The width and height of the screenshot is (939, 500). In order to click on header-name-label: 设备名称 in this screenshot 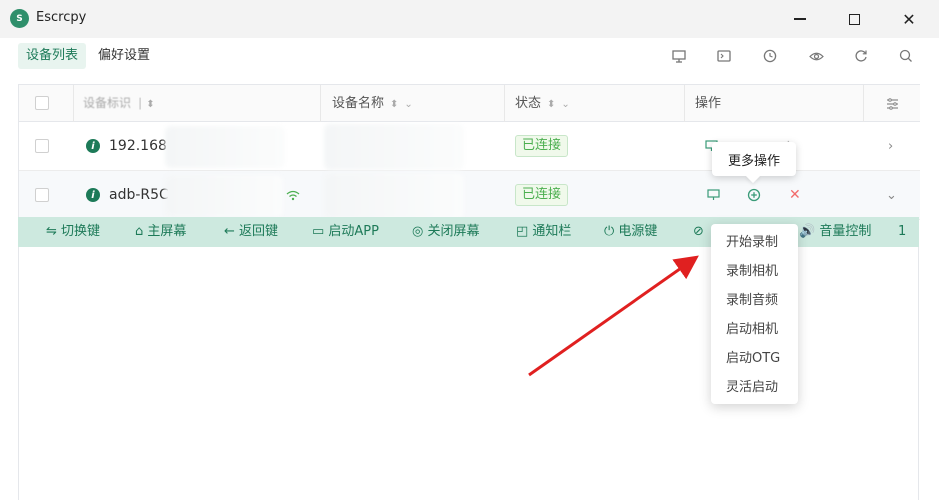, I will do `click(358, 103)`.